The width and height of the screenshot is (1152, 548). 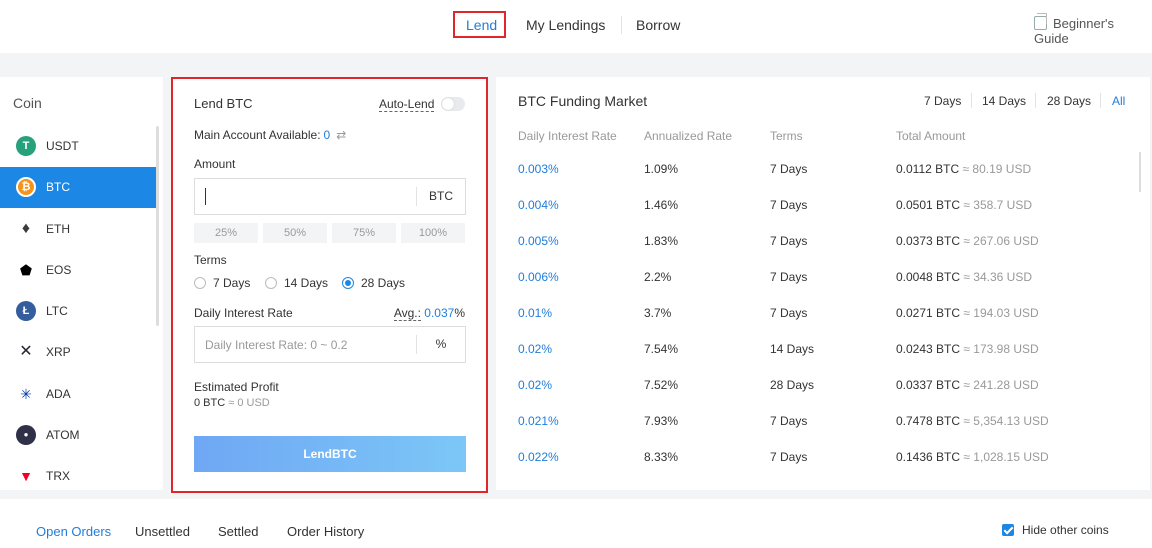 I want to click on coin-item-ada: ✳ ADA, so click(x=78, y=394).